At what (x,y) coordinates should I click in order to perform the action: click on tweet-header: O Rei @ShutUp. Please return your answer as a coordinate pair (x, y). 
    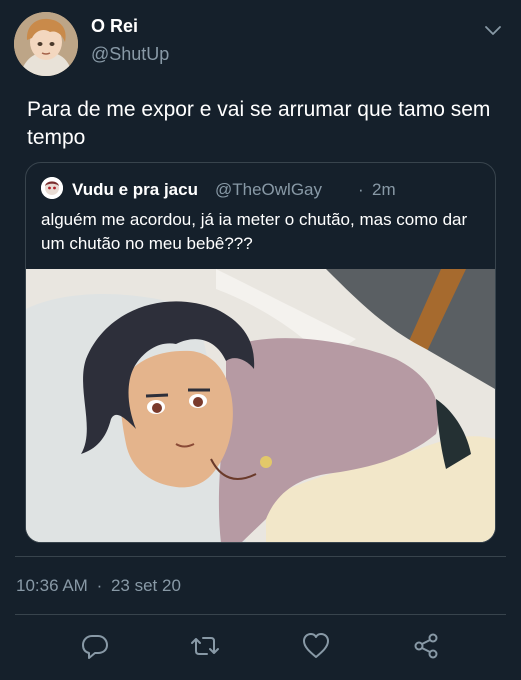
    Looking at the image, I should click on (260, 40).